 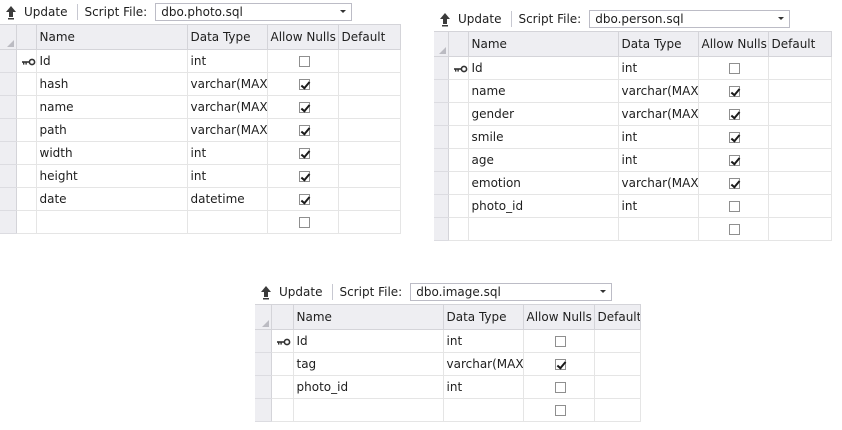 I want to click on column-row: name varchar(MAX), so click(x=633, y=91).